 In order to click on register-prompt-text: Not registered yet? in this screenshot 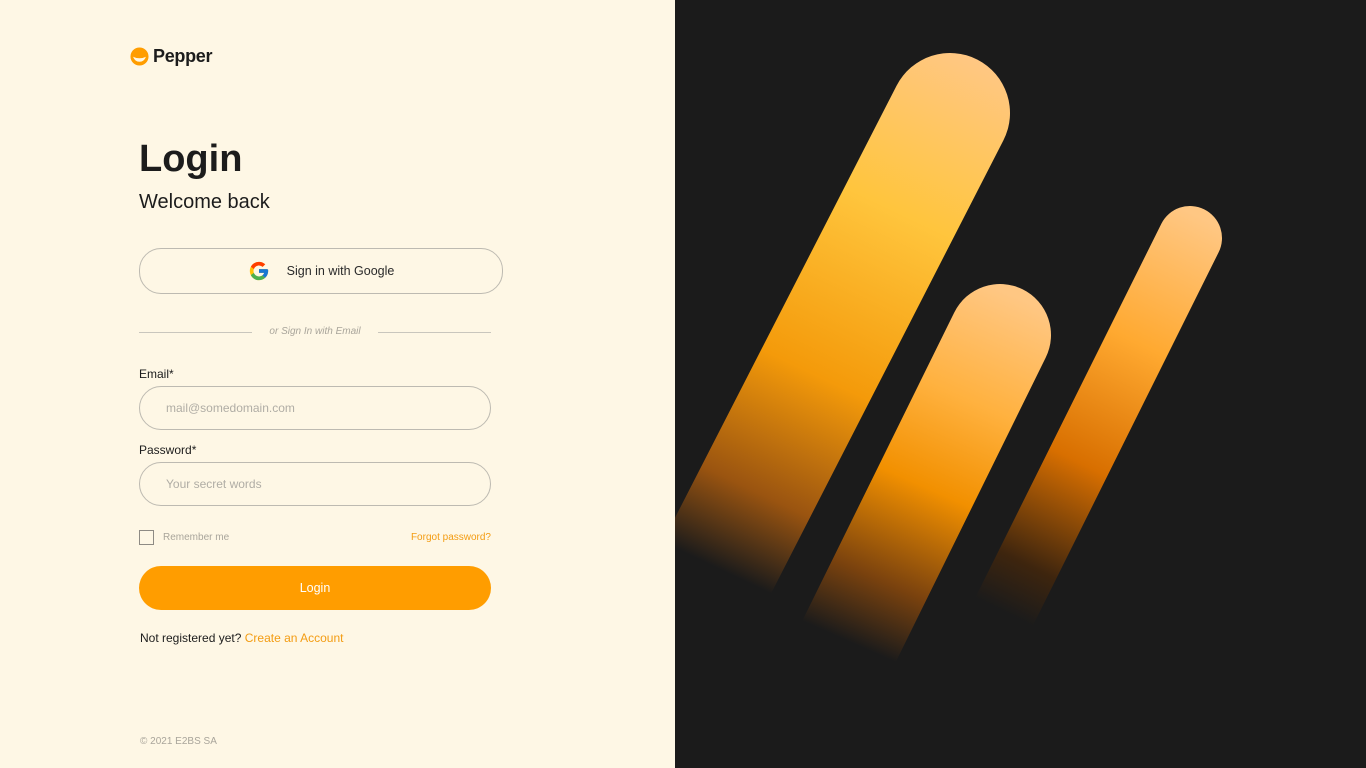, I will do `click(191, 638)`.